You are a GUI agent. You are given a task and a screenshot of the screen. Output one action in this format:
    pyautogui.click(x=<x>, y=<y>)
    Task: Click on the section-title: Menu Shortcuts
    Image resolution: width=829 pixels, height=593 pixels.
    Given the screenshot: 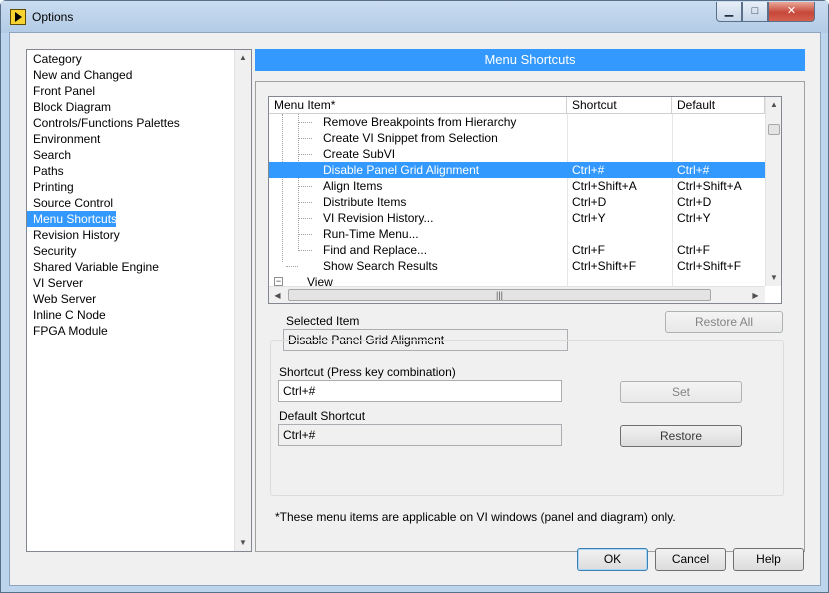 What is the action you would take?
    pyautogui.click(x=530, y=60)
    